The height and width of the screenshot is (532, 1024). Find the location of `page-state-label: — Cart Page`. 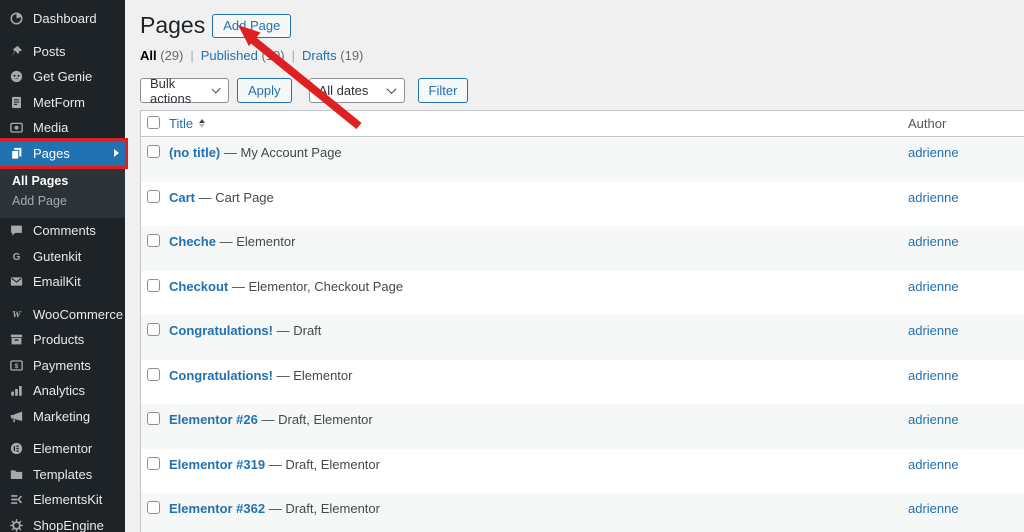

page-state-label: — Cart Page is located at coordinates (234, 197).